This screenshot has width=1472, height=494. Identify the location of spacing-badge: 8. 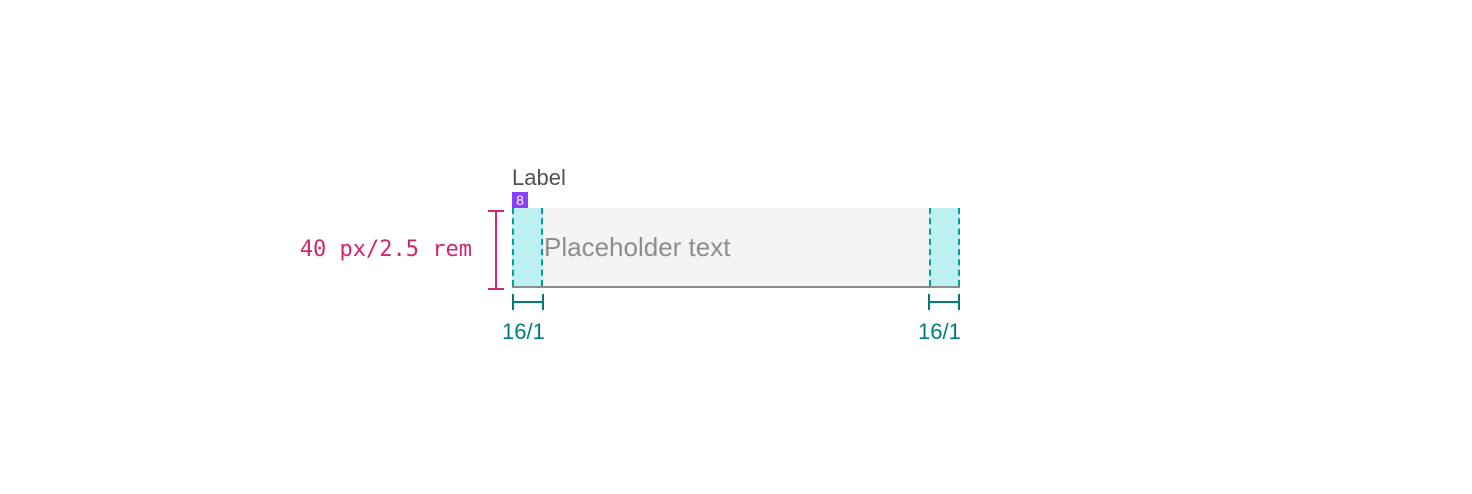
(520, 200).